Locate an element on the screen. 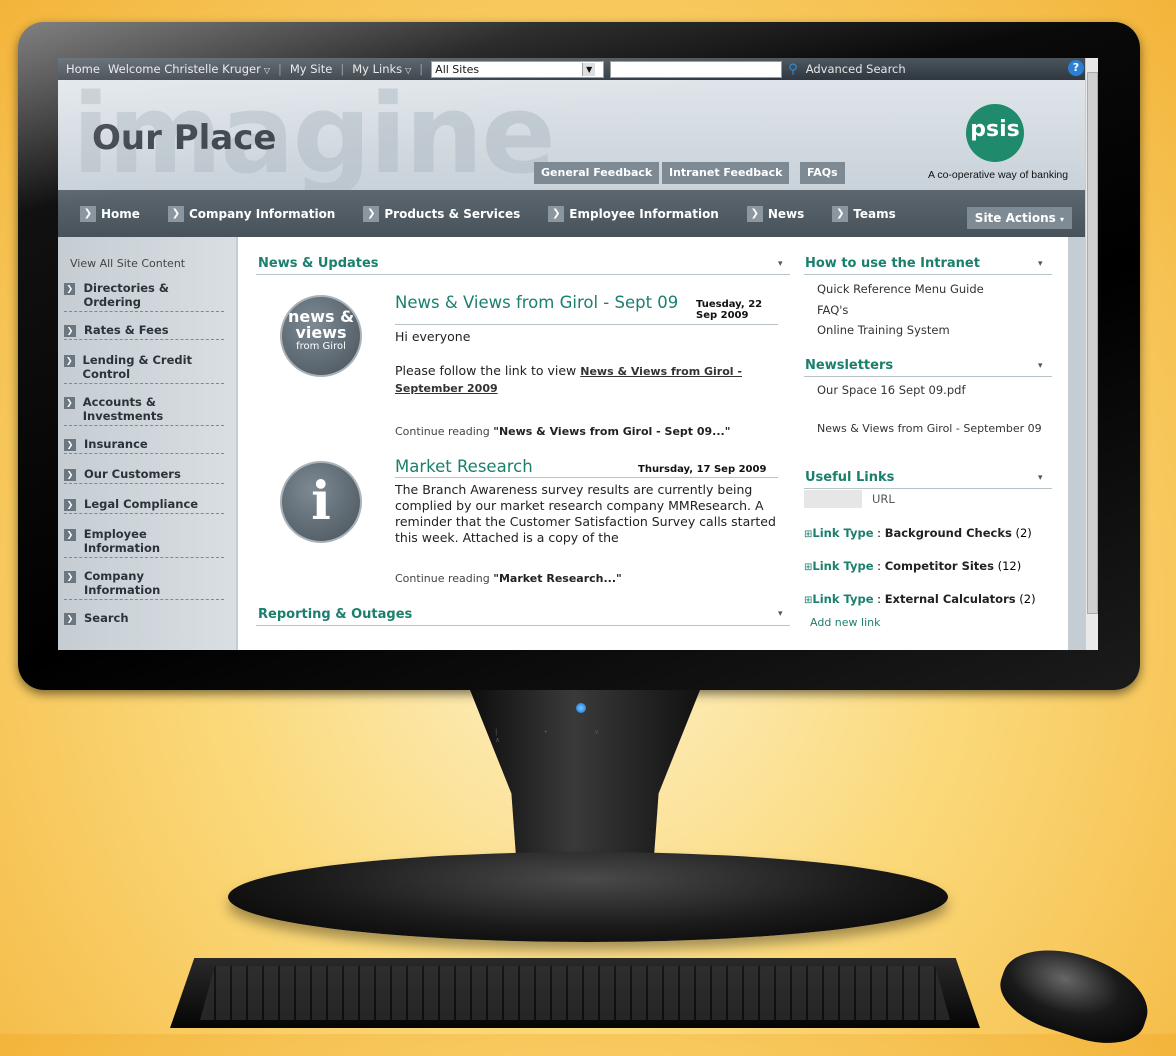  nav-products-services-label: Products & Services is located at coordinates (452, 213).